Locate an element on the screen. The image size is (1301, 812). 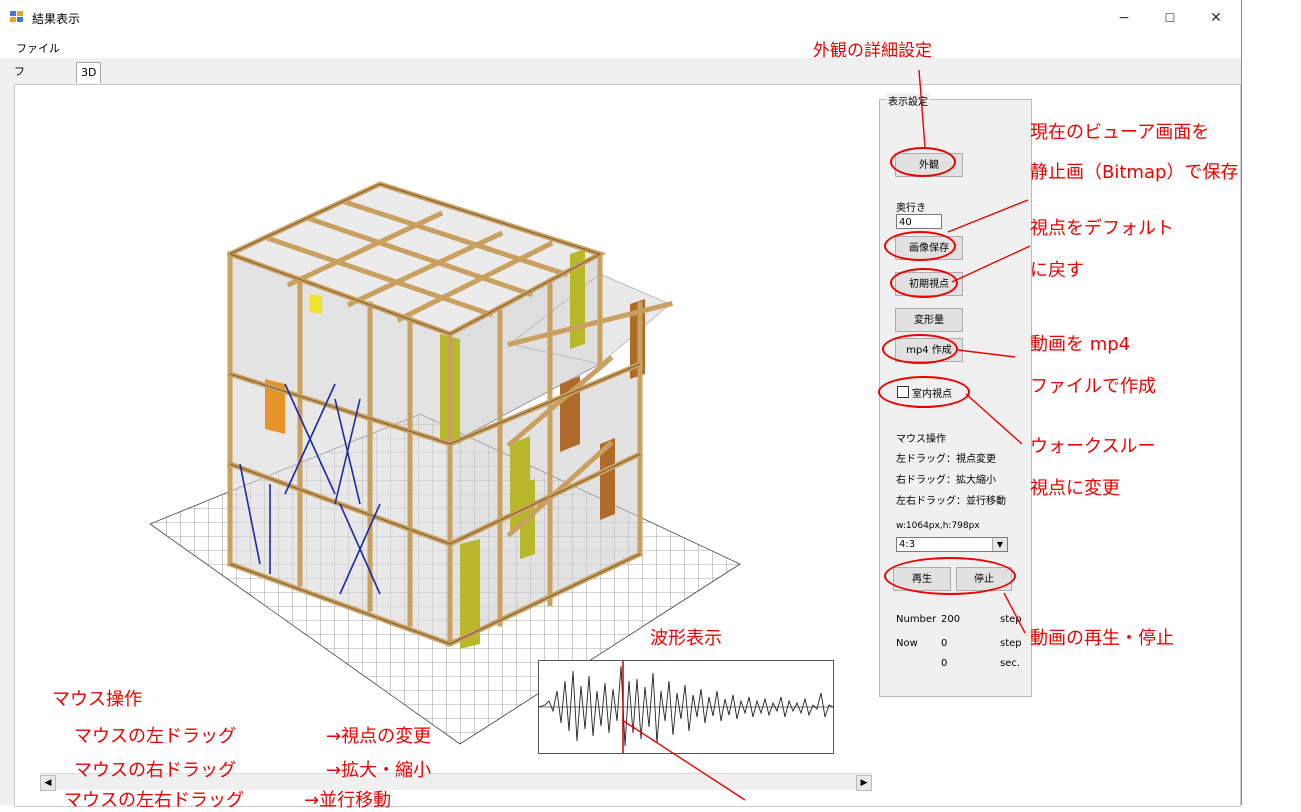
size-text: w:1064px,h:798px is located at coordinates (938, 526).